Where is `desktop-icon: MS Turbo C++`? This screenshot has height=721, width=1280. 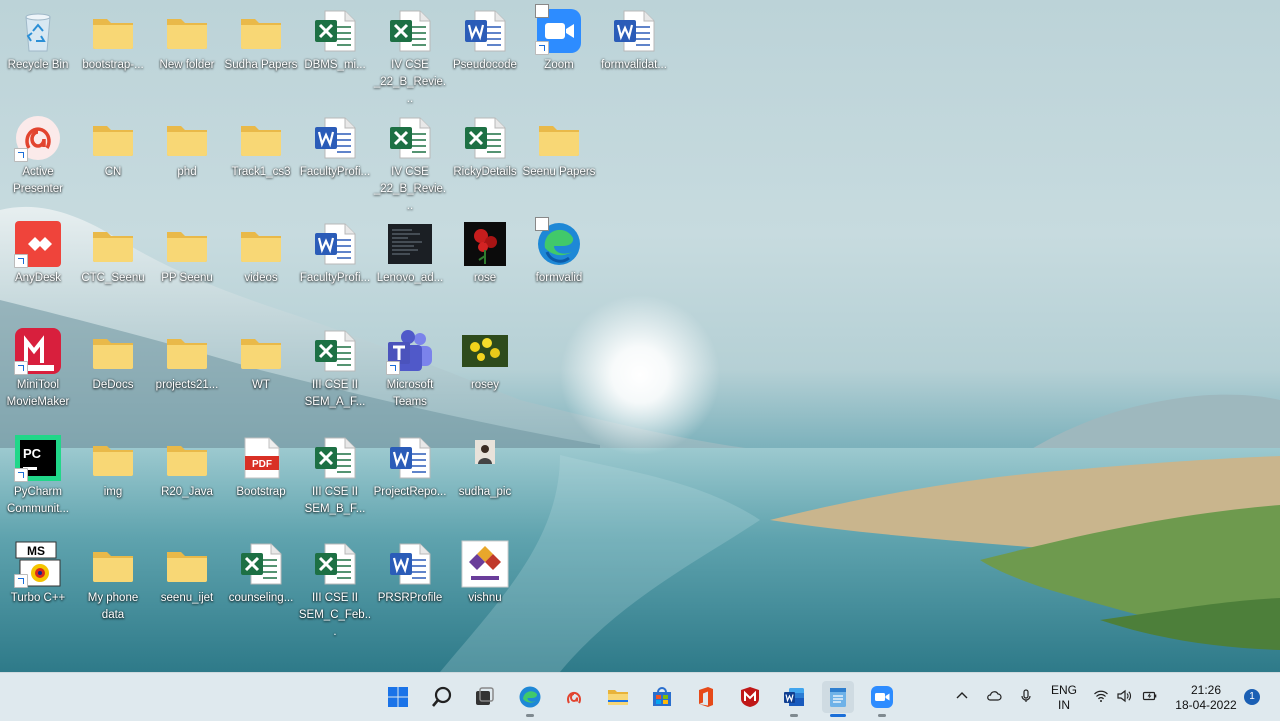
desktop-icon: MS Turbo C++ is located at coordinates (38, 586).